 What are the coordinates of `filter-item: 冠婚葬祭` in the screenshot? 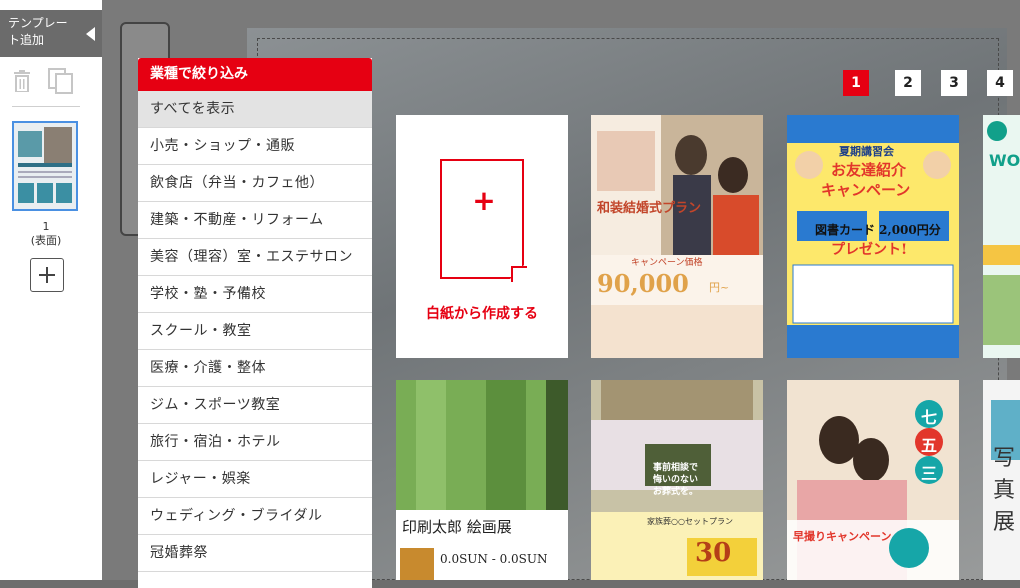 It's located at (255, 553).